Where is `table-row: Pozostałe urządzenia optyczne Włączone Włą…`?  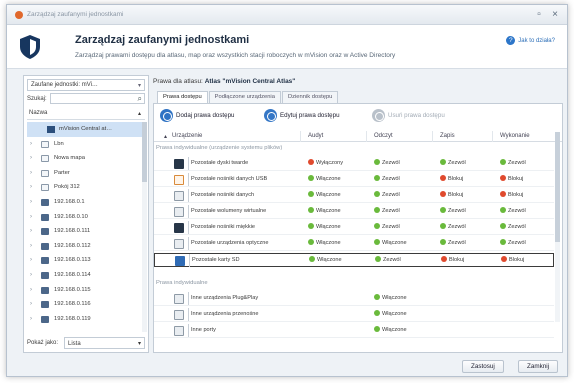 table-row: Pozostałe urządzenia optyczne Włączone Włą… is located at coordinates (354, 244).